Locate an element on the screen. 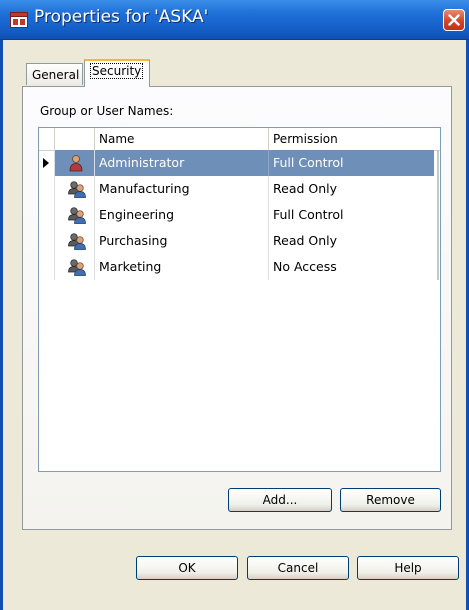  tab-general: General is located at coordinates (54, 74).